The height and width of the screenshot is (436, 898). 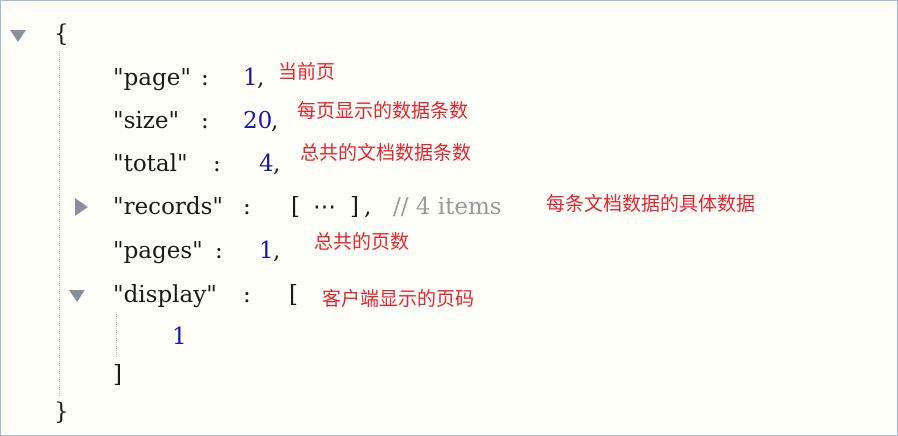 What do you see at coordinates (447, 207) in the screenshot?
I see `records-item-count: // 4 items` at bounding box center [447, 207].